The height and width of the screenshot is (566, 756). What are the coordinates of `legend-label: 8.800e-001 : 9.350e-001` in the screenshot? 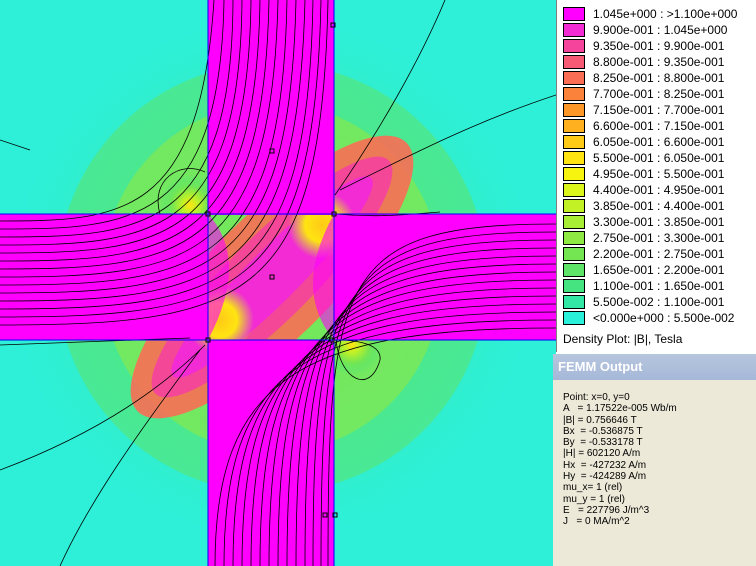 It's located at (659, 62).